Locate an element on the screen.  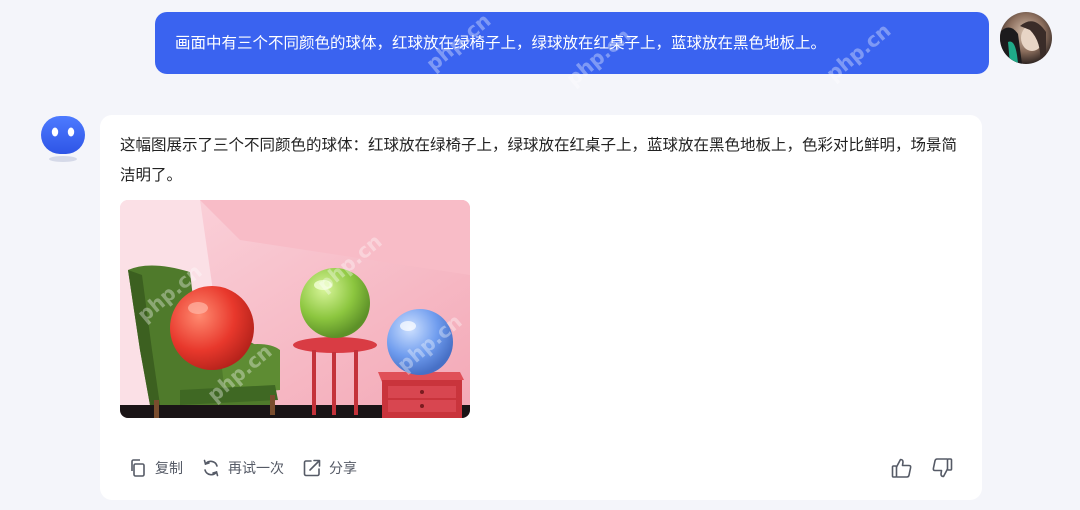
message-action-bar: 复制 再试一次 分享 is located at coordinates (251, 468).